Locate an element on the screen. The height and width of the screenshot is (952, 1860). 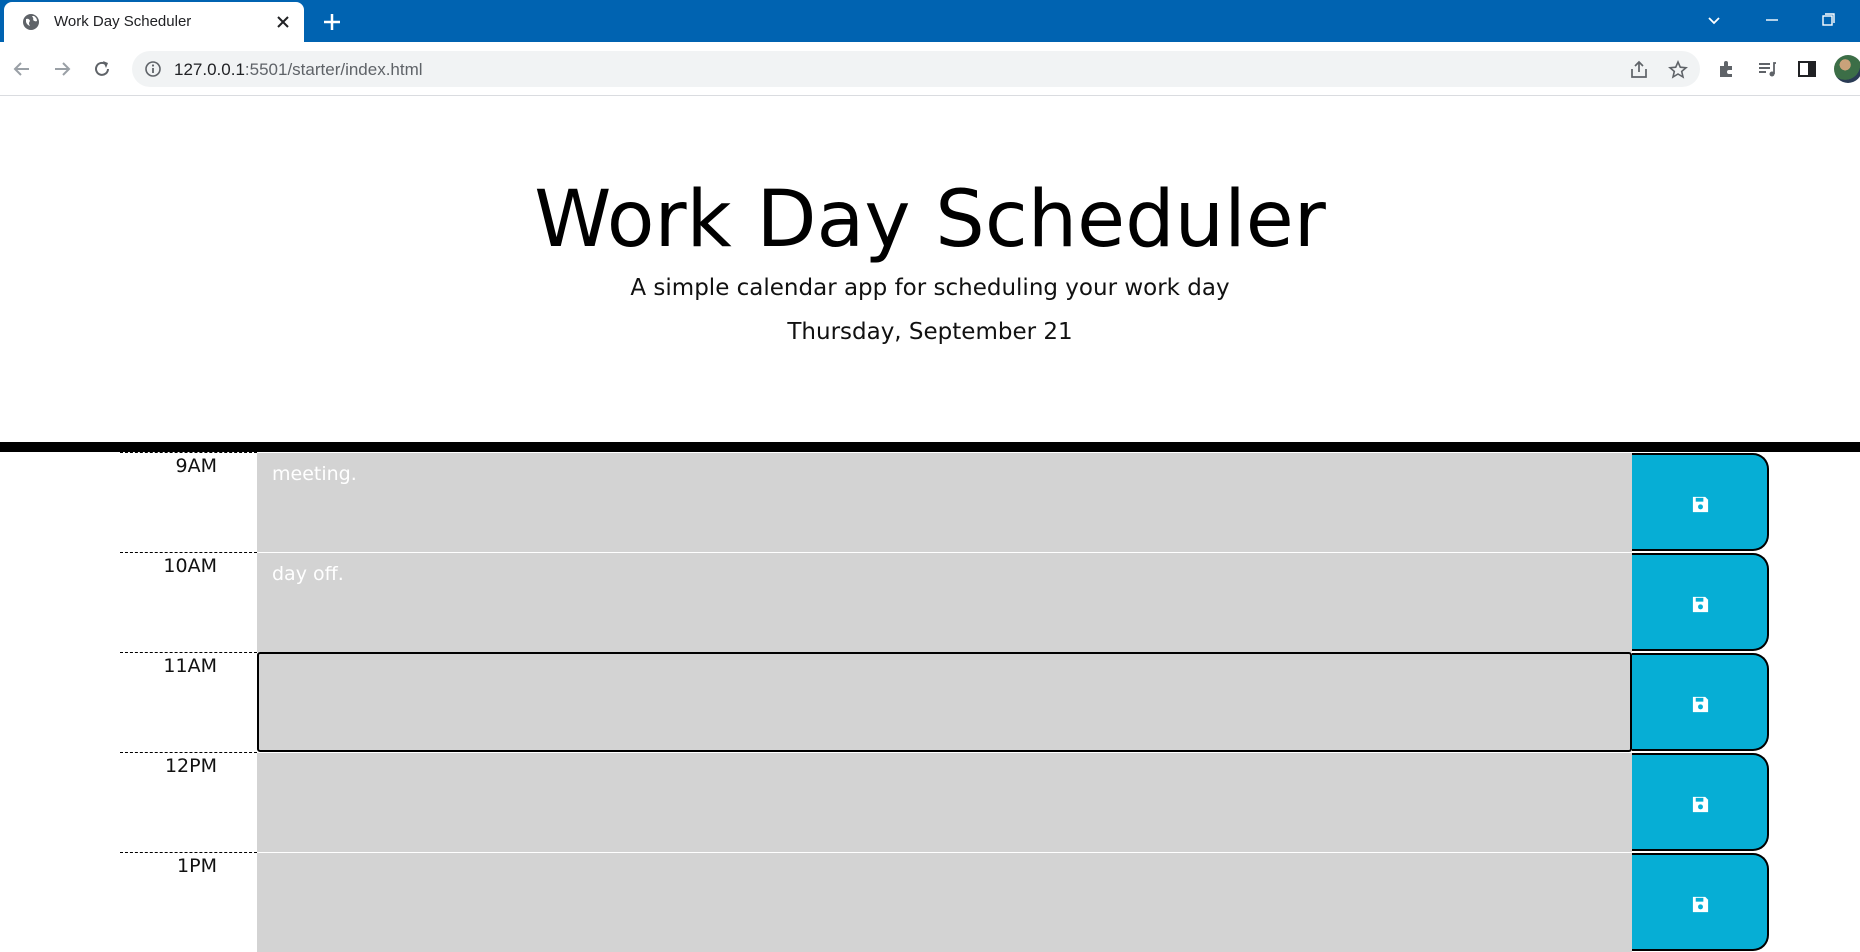
hour-label: 10AM is located at coordinates (188, 602).